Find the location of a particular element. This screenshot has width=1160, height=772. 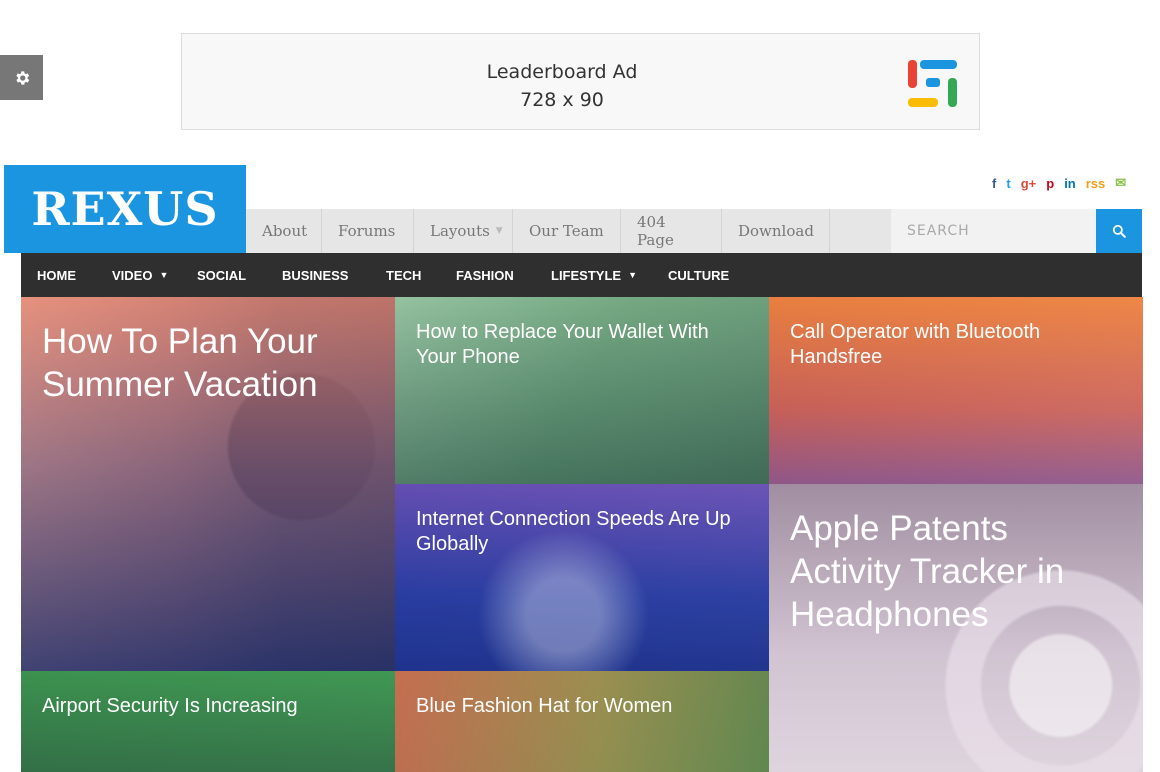

search-button is located at coordinates (1119, 231).